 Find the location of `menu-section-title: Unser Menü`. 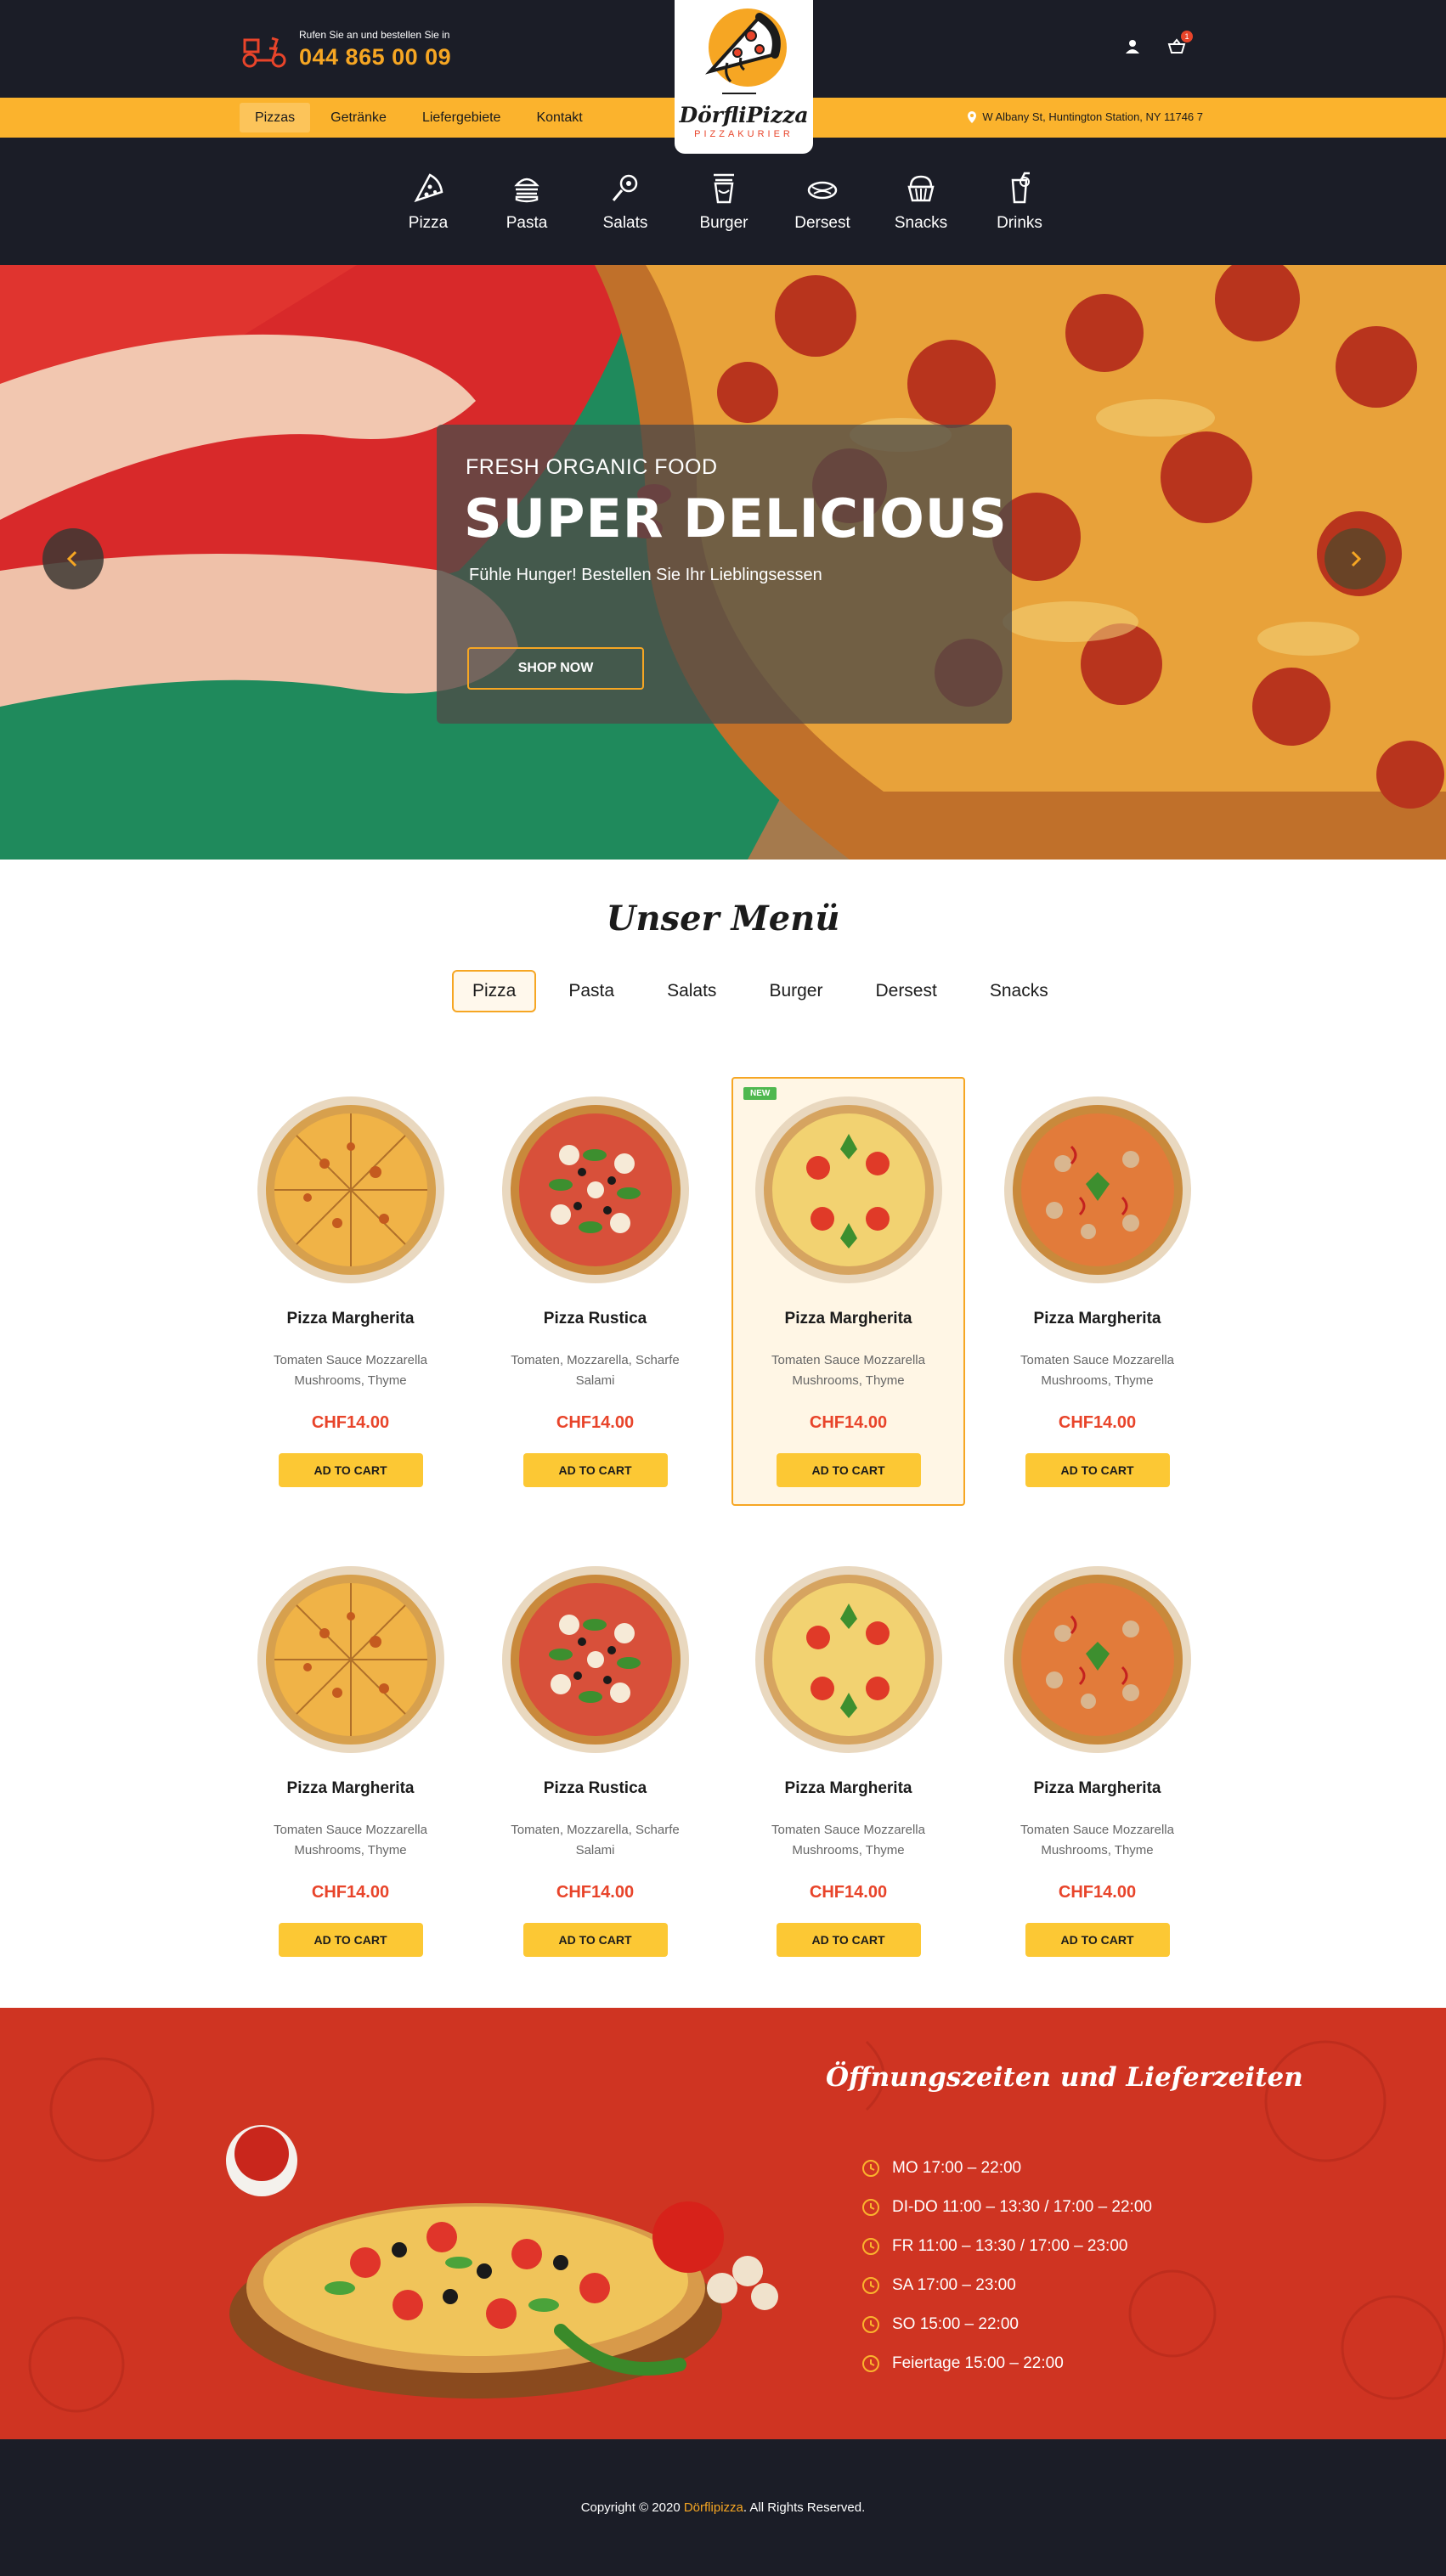

menu-section-title: Unser Menü is located at coordinates (723, 919).